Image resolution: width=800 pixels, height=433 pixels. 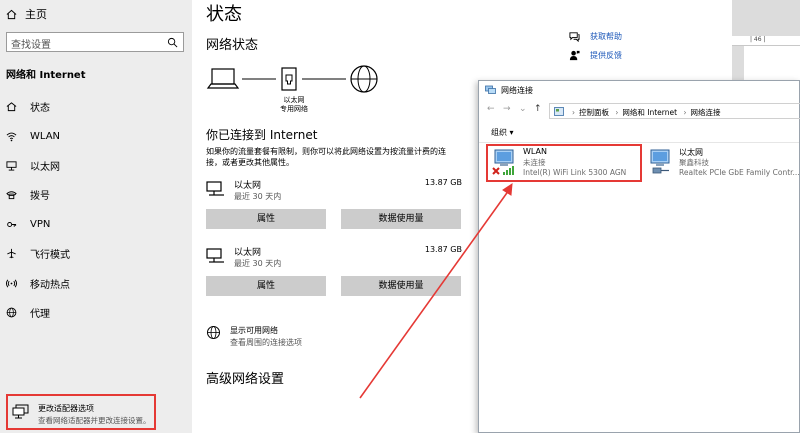 I want to click on sidebar-item-label: WLAN, so click(x=45, y=136).